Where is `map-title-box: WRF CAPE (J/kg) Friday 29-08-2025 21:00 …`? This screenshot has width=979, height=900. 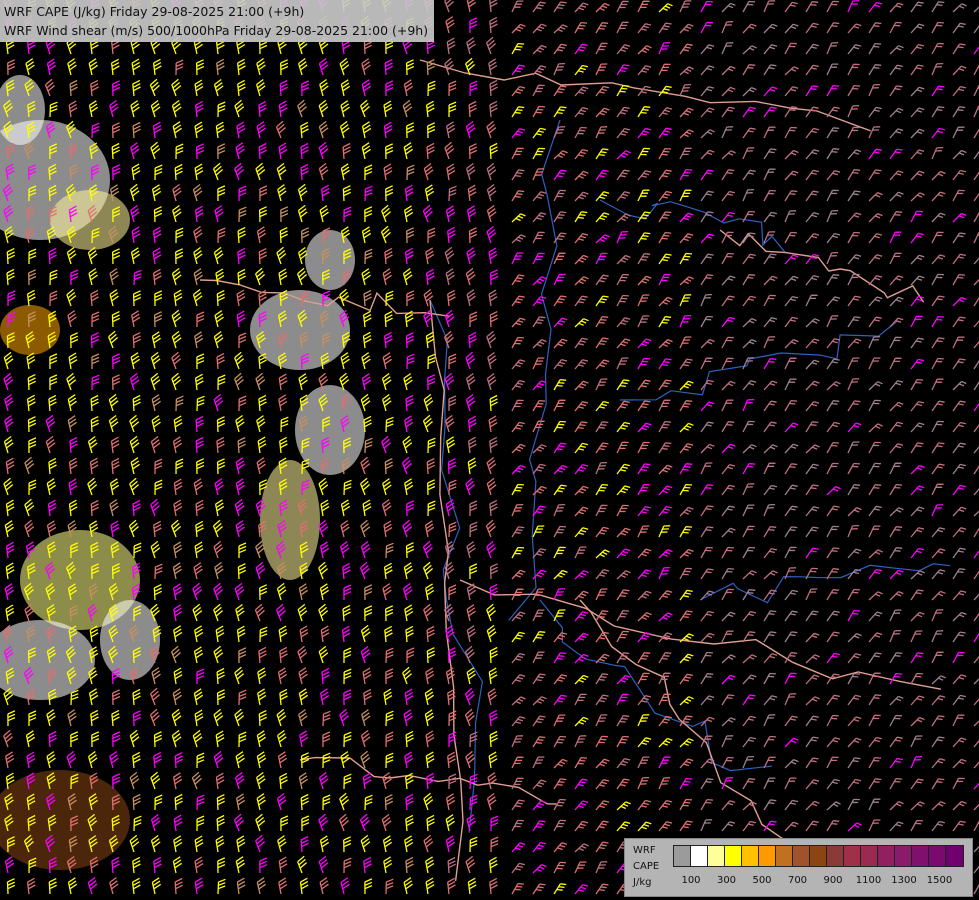
map-title-box: WRF CAPE (J/kg) Friday 29-08-2025 21:00 … is located at coordinates (217, 21).